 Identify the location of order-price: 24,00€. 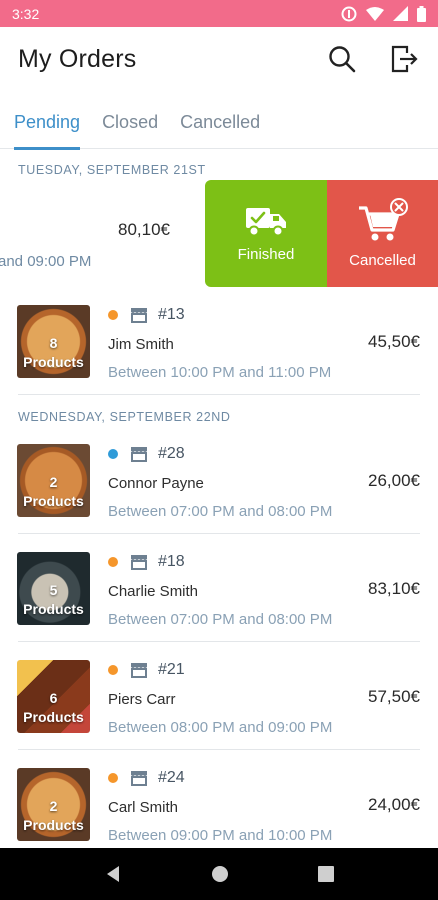
(394, 804).